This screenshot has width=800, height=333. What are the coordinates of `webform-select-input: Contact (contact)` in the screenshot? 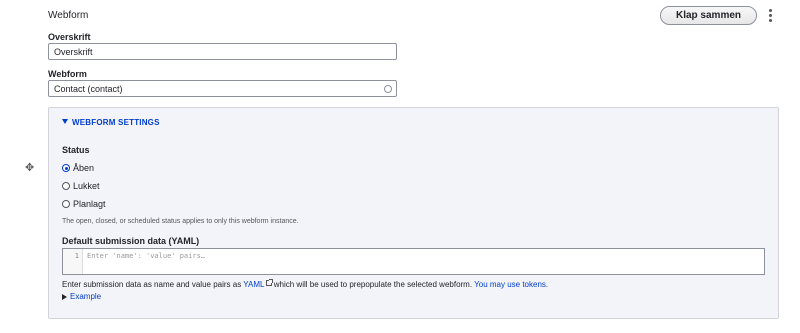 It's located at (222, 88).